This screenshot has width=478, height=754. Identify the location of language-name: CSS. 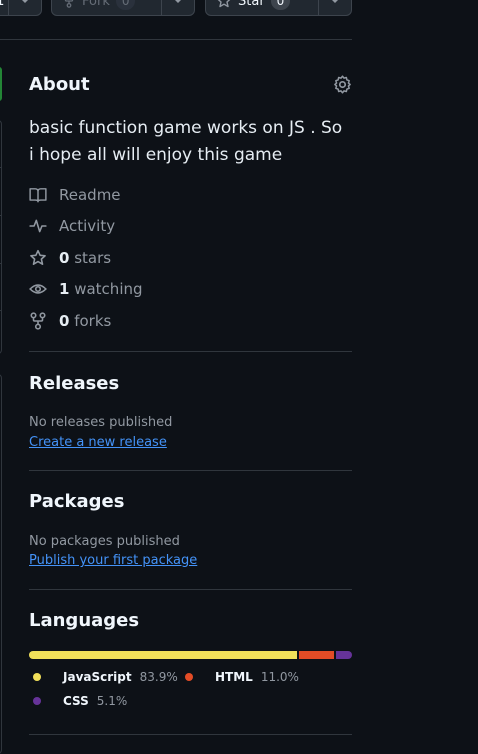
(76, 701).